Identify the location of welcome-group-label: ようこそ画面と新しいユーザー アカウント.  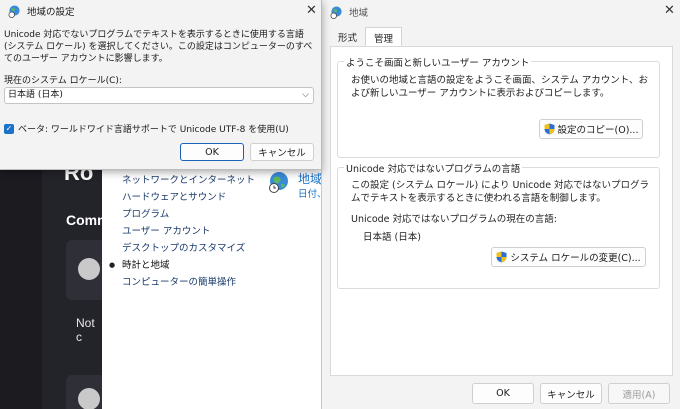
(438, 62).